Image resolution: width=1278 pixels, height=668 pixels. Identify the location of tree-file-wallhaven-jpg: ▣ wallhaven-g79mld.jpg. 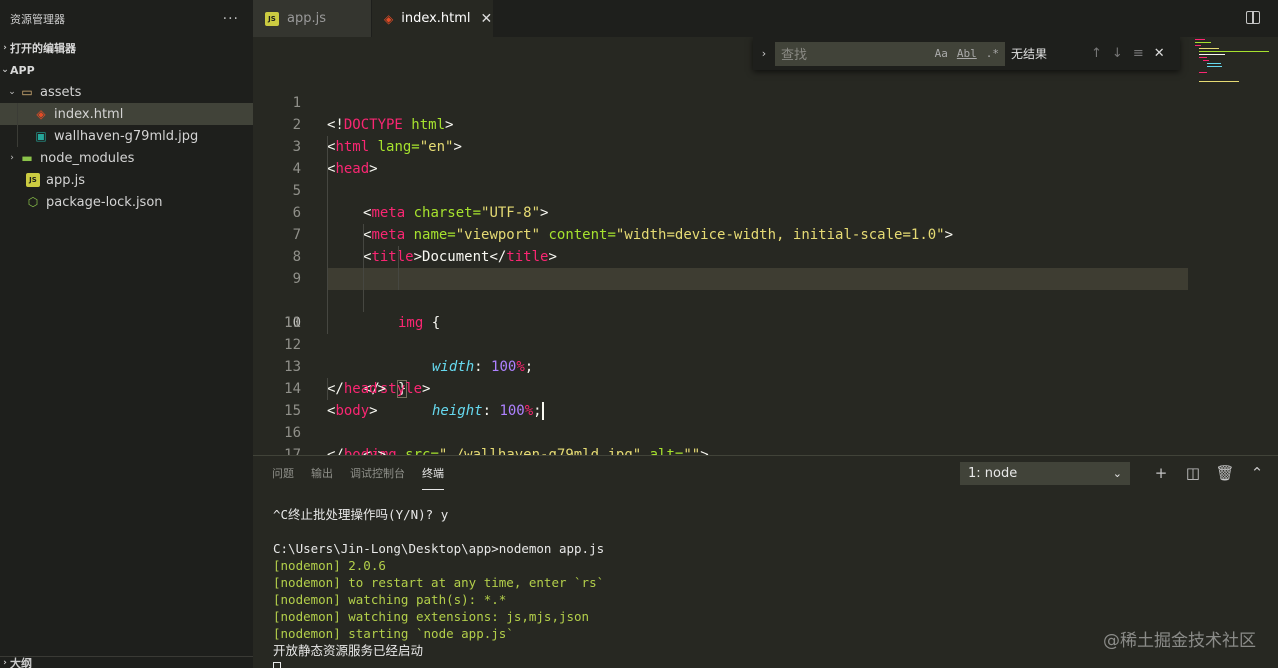
(126, 136).